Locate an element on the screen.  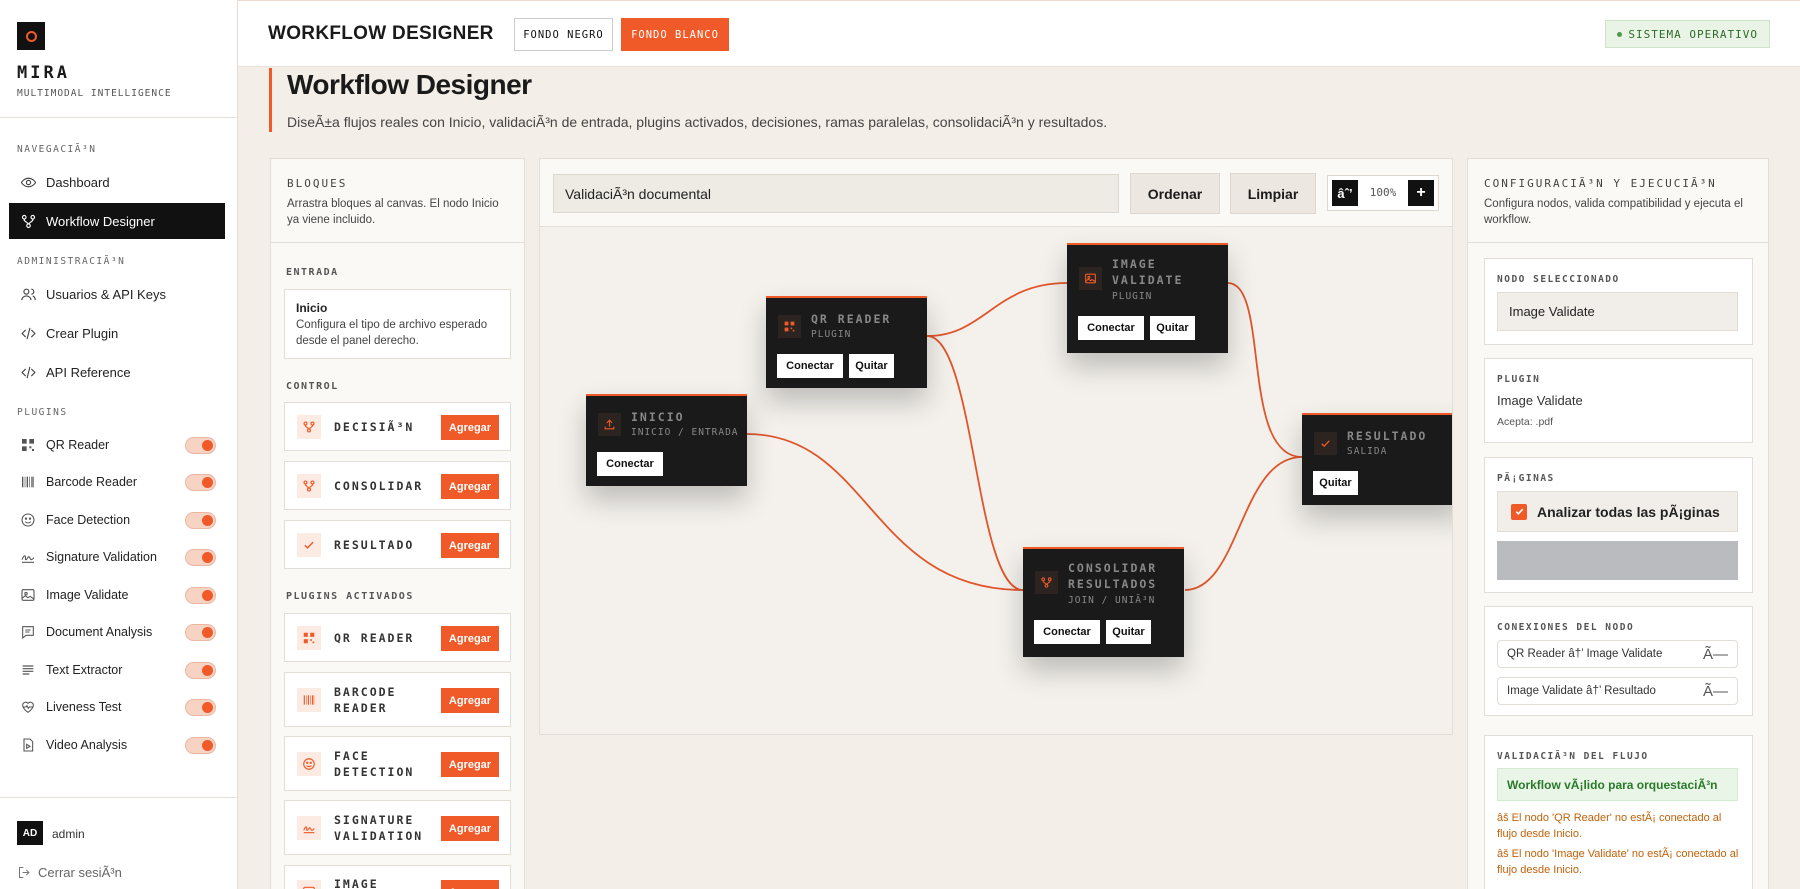
nav-item-users: Usuarios & API Keys is located at coordinates (117, 294).